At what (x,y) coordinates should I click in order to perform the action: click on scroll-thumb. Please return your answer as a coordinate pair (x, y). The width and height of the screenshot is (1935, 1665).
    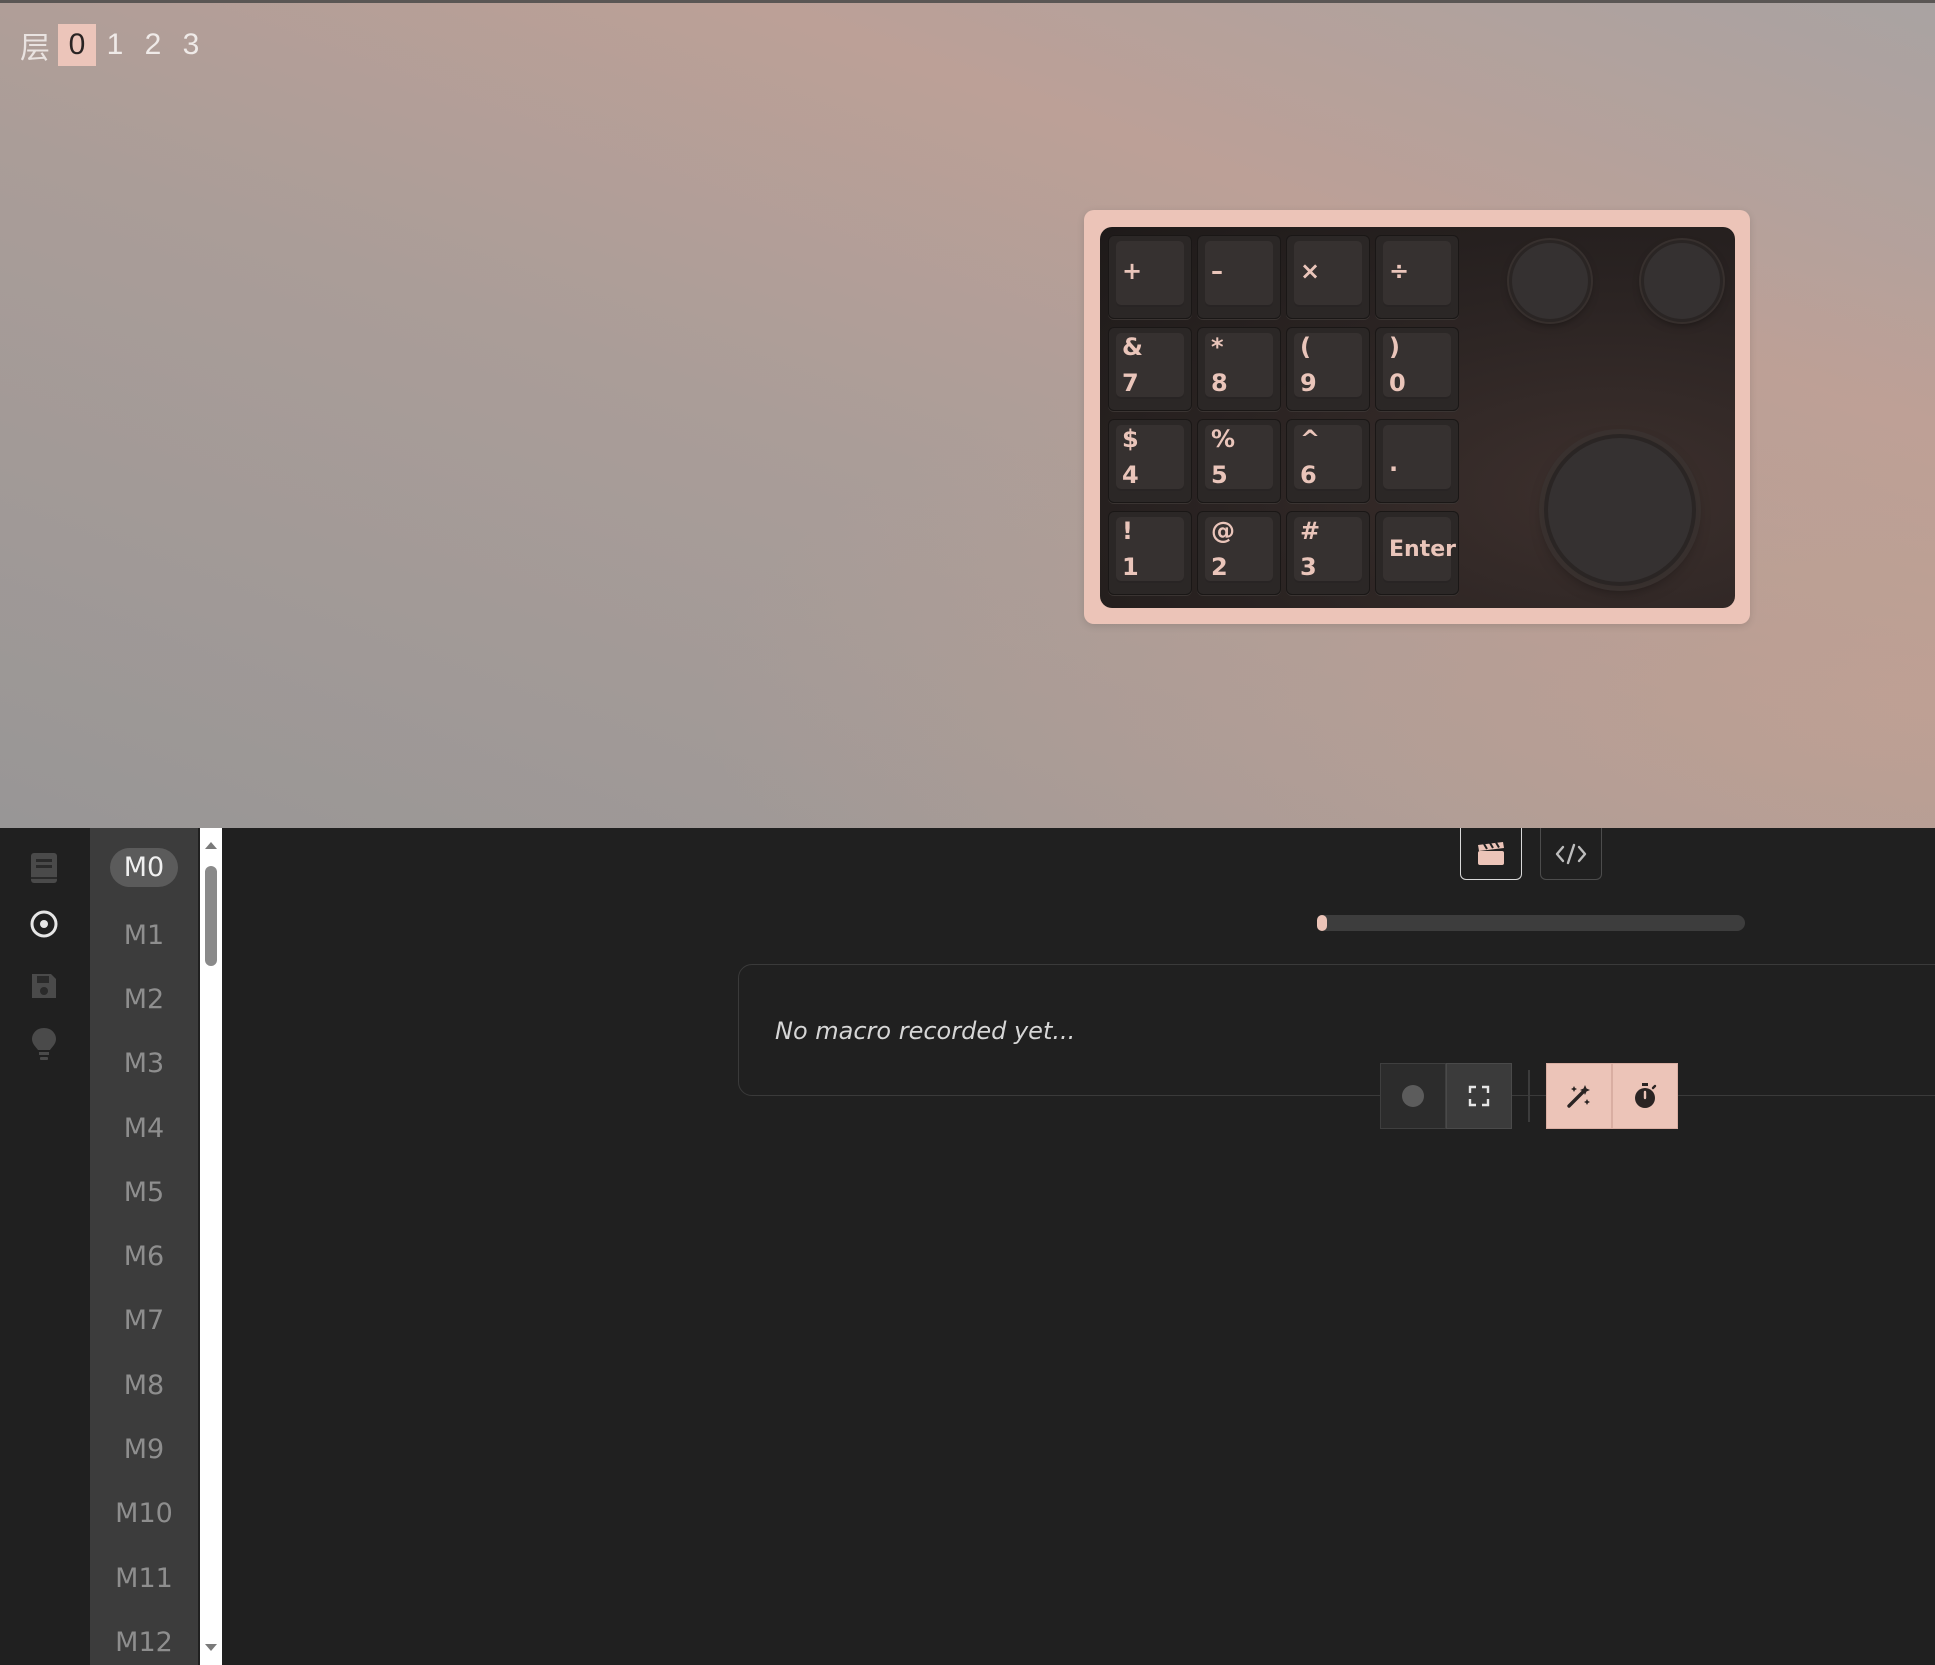
    Looking at the image, I should click on (211, 916).